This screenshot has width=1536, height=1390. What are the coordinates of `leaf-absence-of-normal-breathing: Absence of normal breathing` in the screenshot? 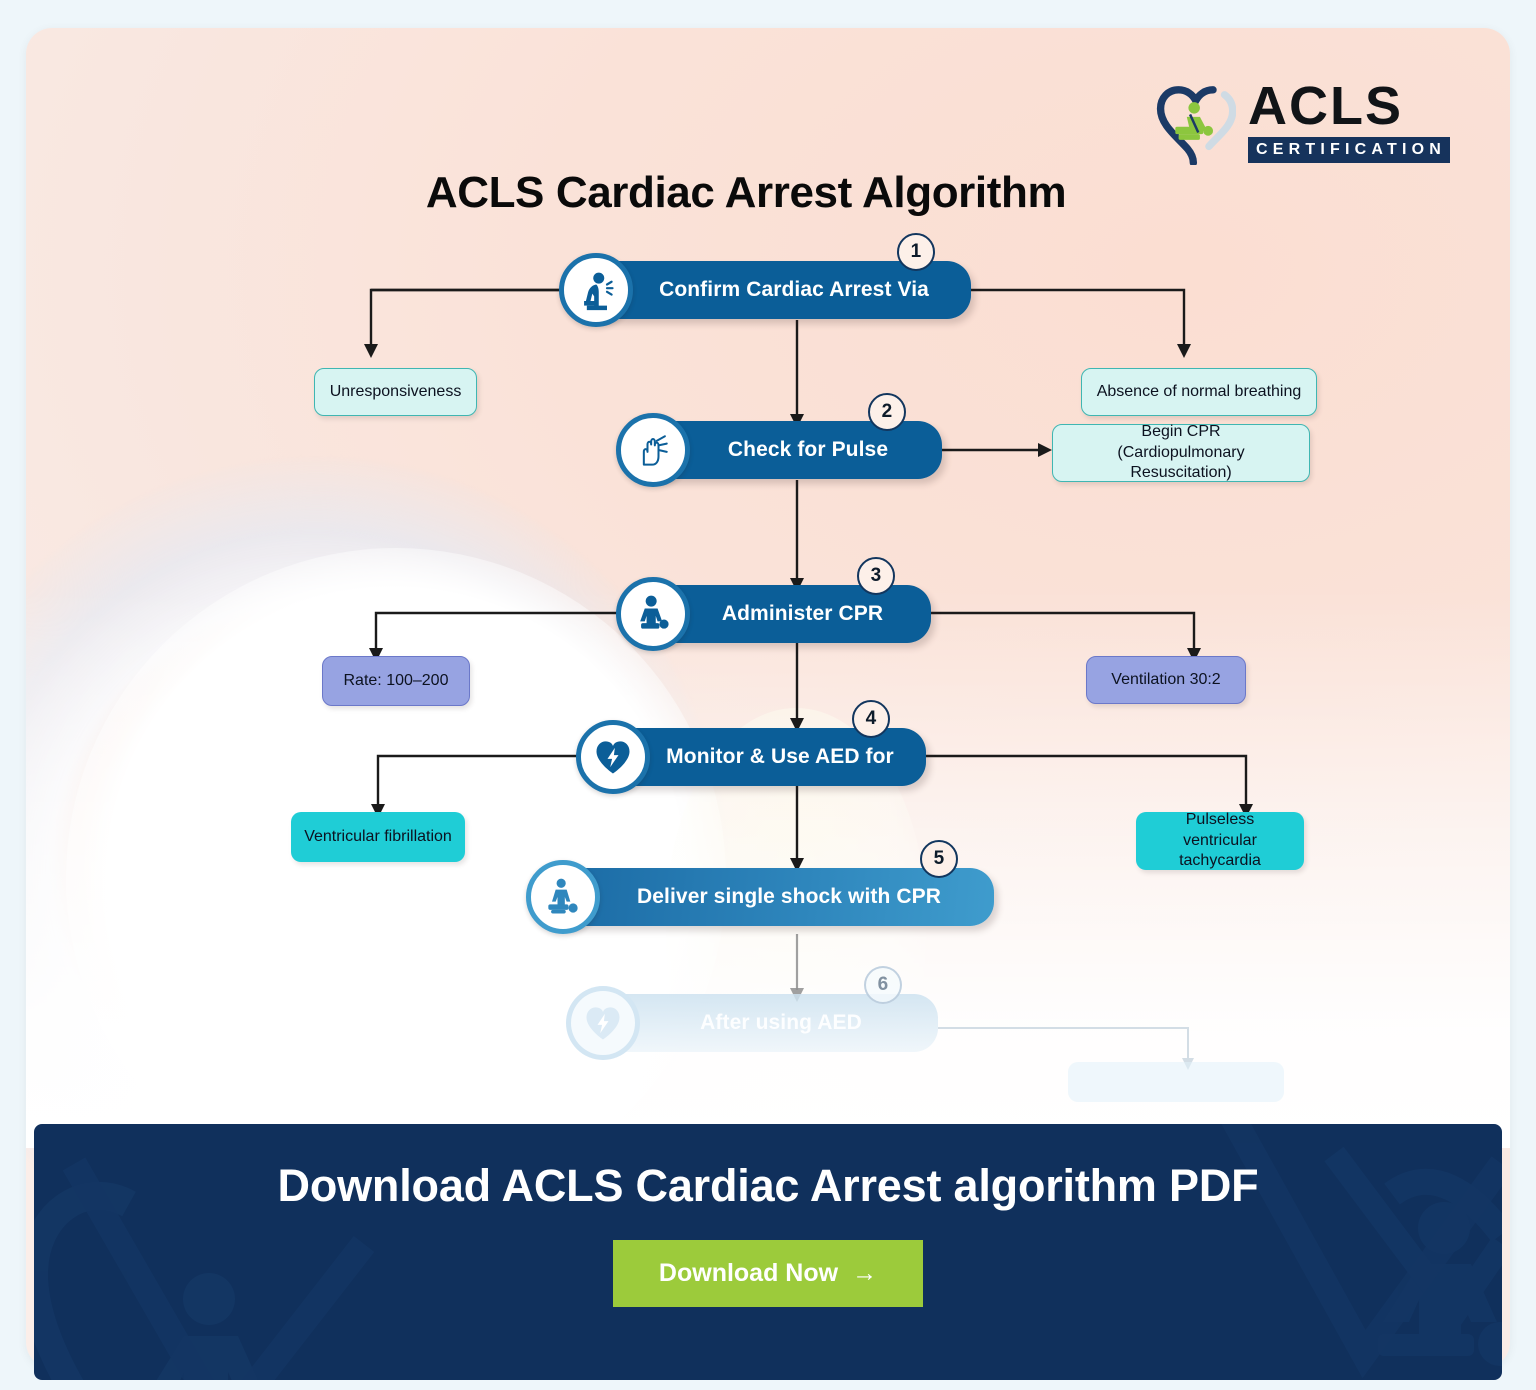 It's located at (1199, 392).